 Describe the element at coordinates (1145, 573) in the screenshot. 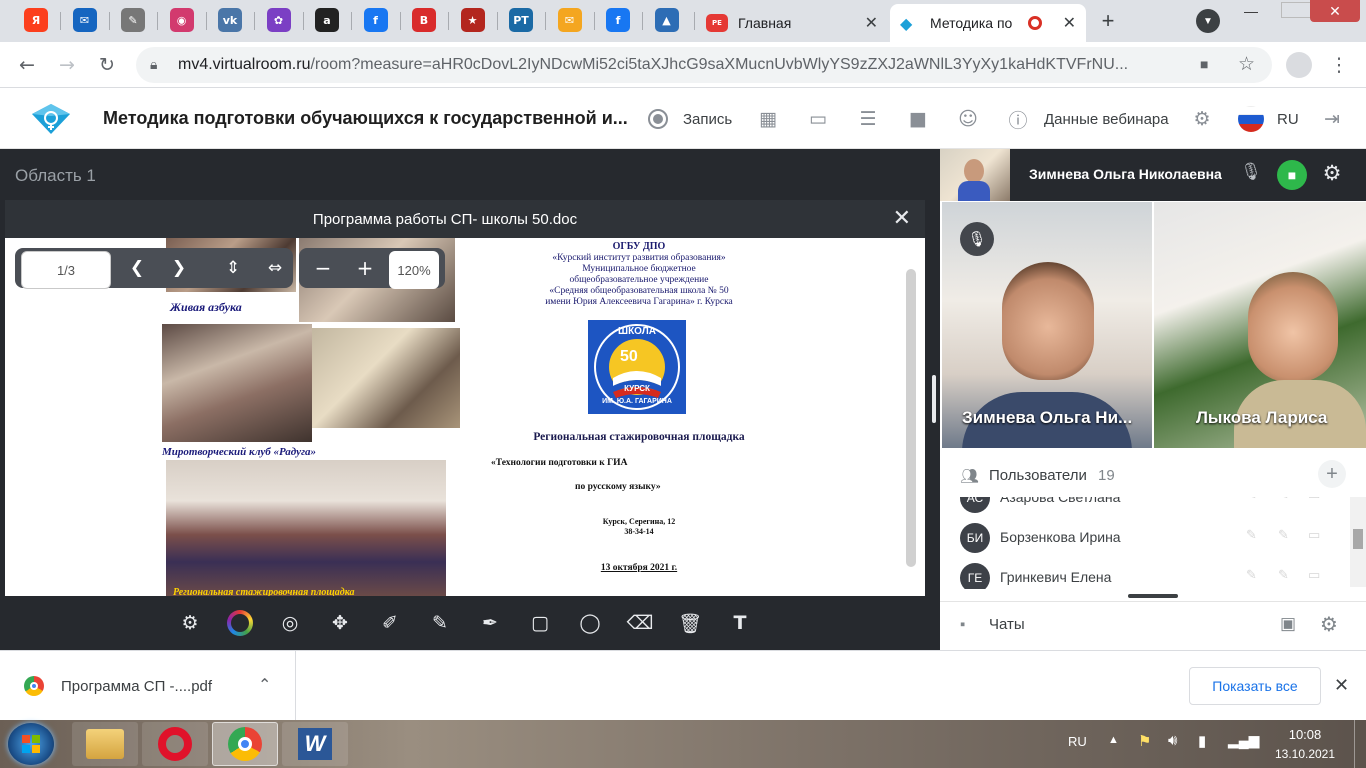

I see `user-row: ГЕ Гринкевич Елена ✎ ✎ ▭` at that location.